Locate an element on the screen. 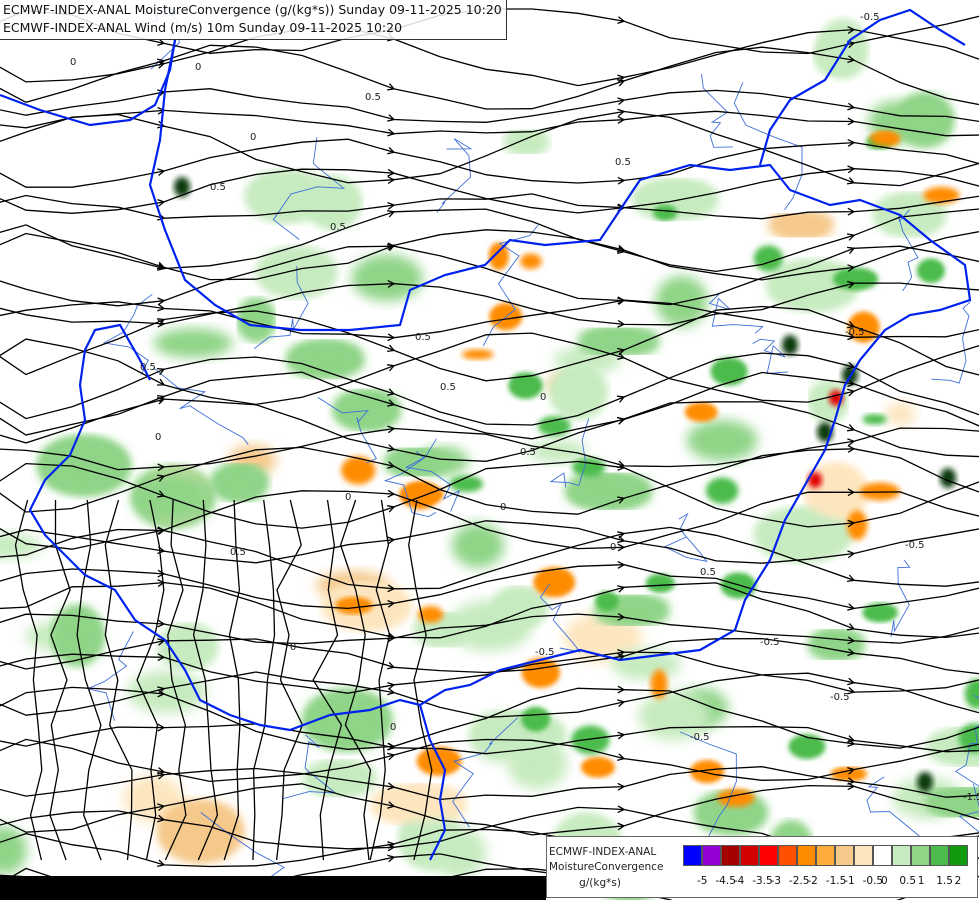  legend-tick-label: 2 is located at coordinates (958, 881).